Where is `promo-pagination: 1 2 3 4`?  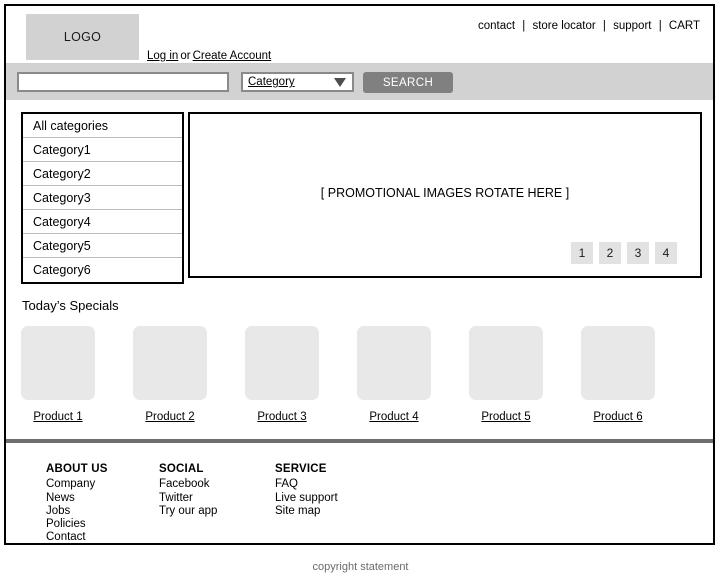 promo-pagination: 1 2 3 4 is located at coordinates (624, 253).